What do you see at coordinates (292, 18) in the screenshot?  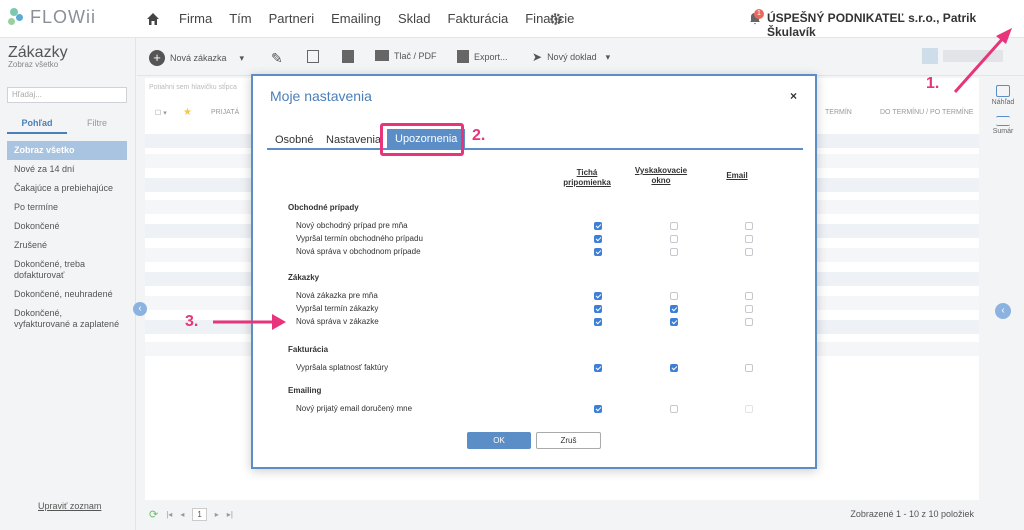 I see `nav-partneri: Partneri` at bounding box center [292, 18].